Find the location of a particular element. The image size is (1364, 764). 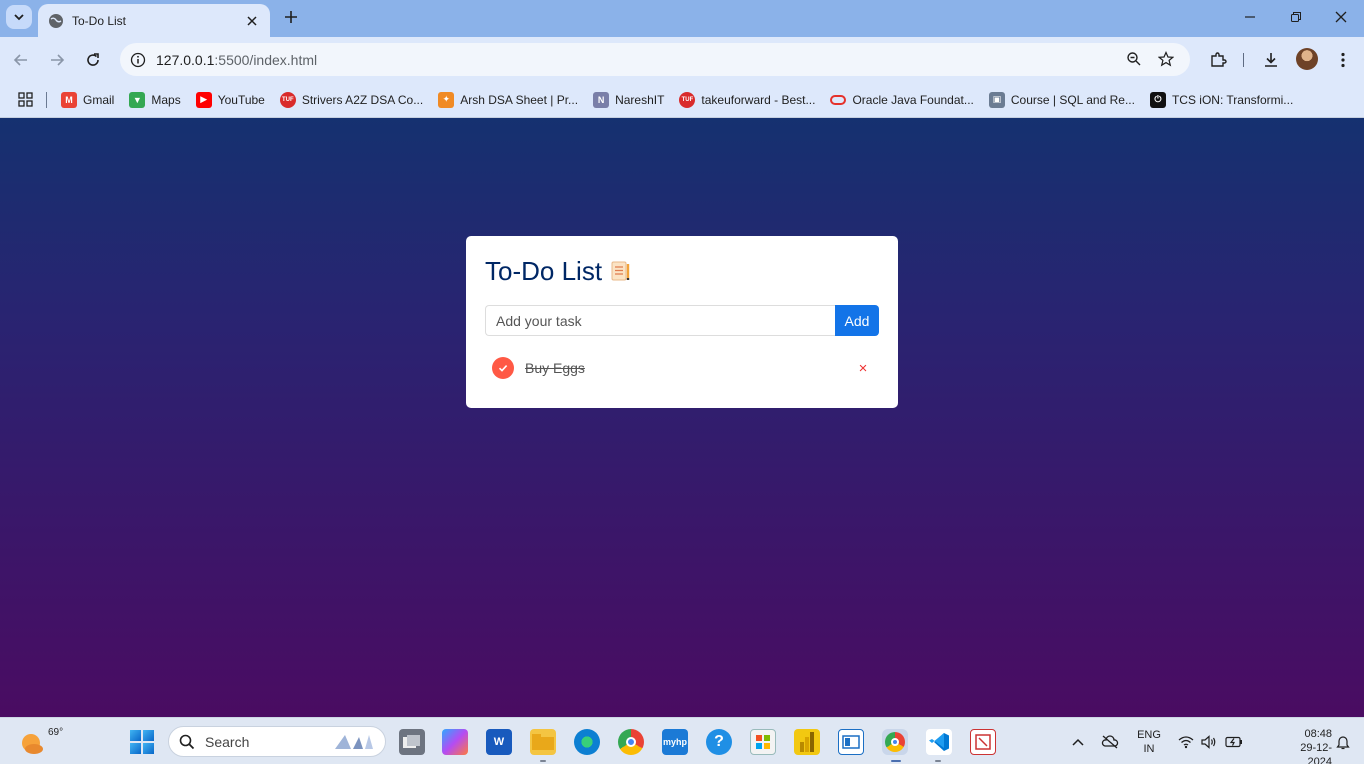

snipping-tool-icon is located at coordinates (983, 742).